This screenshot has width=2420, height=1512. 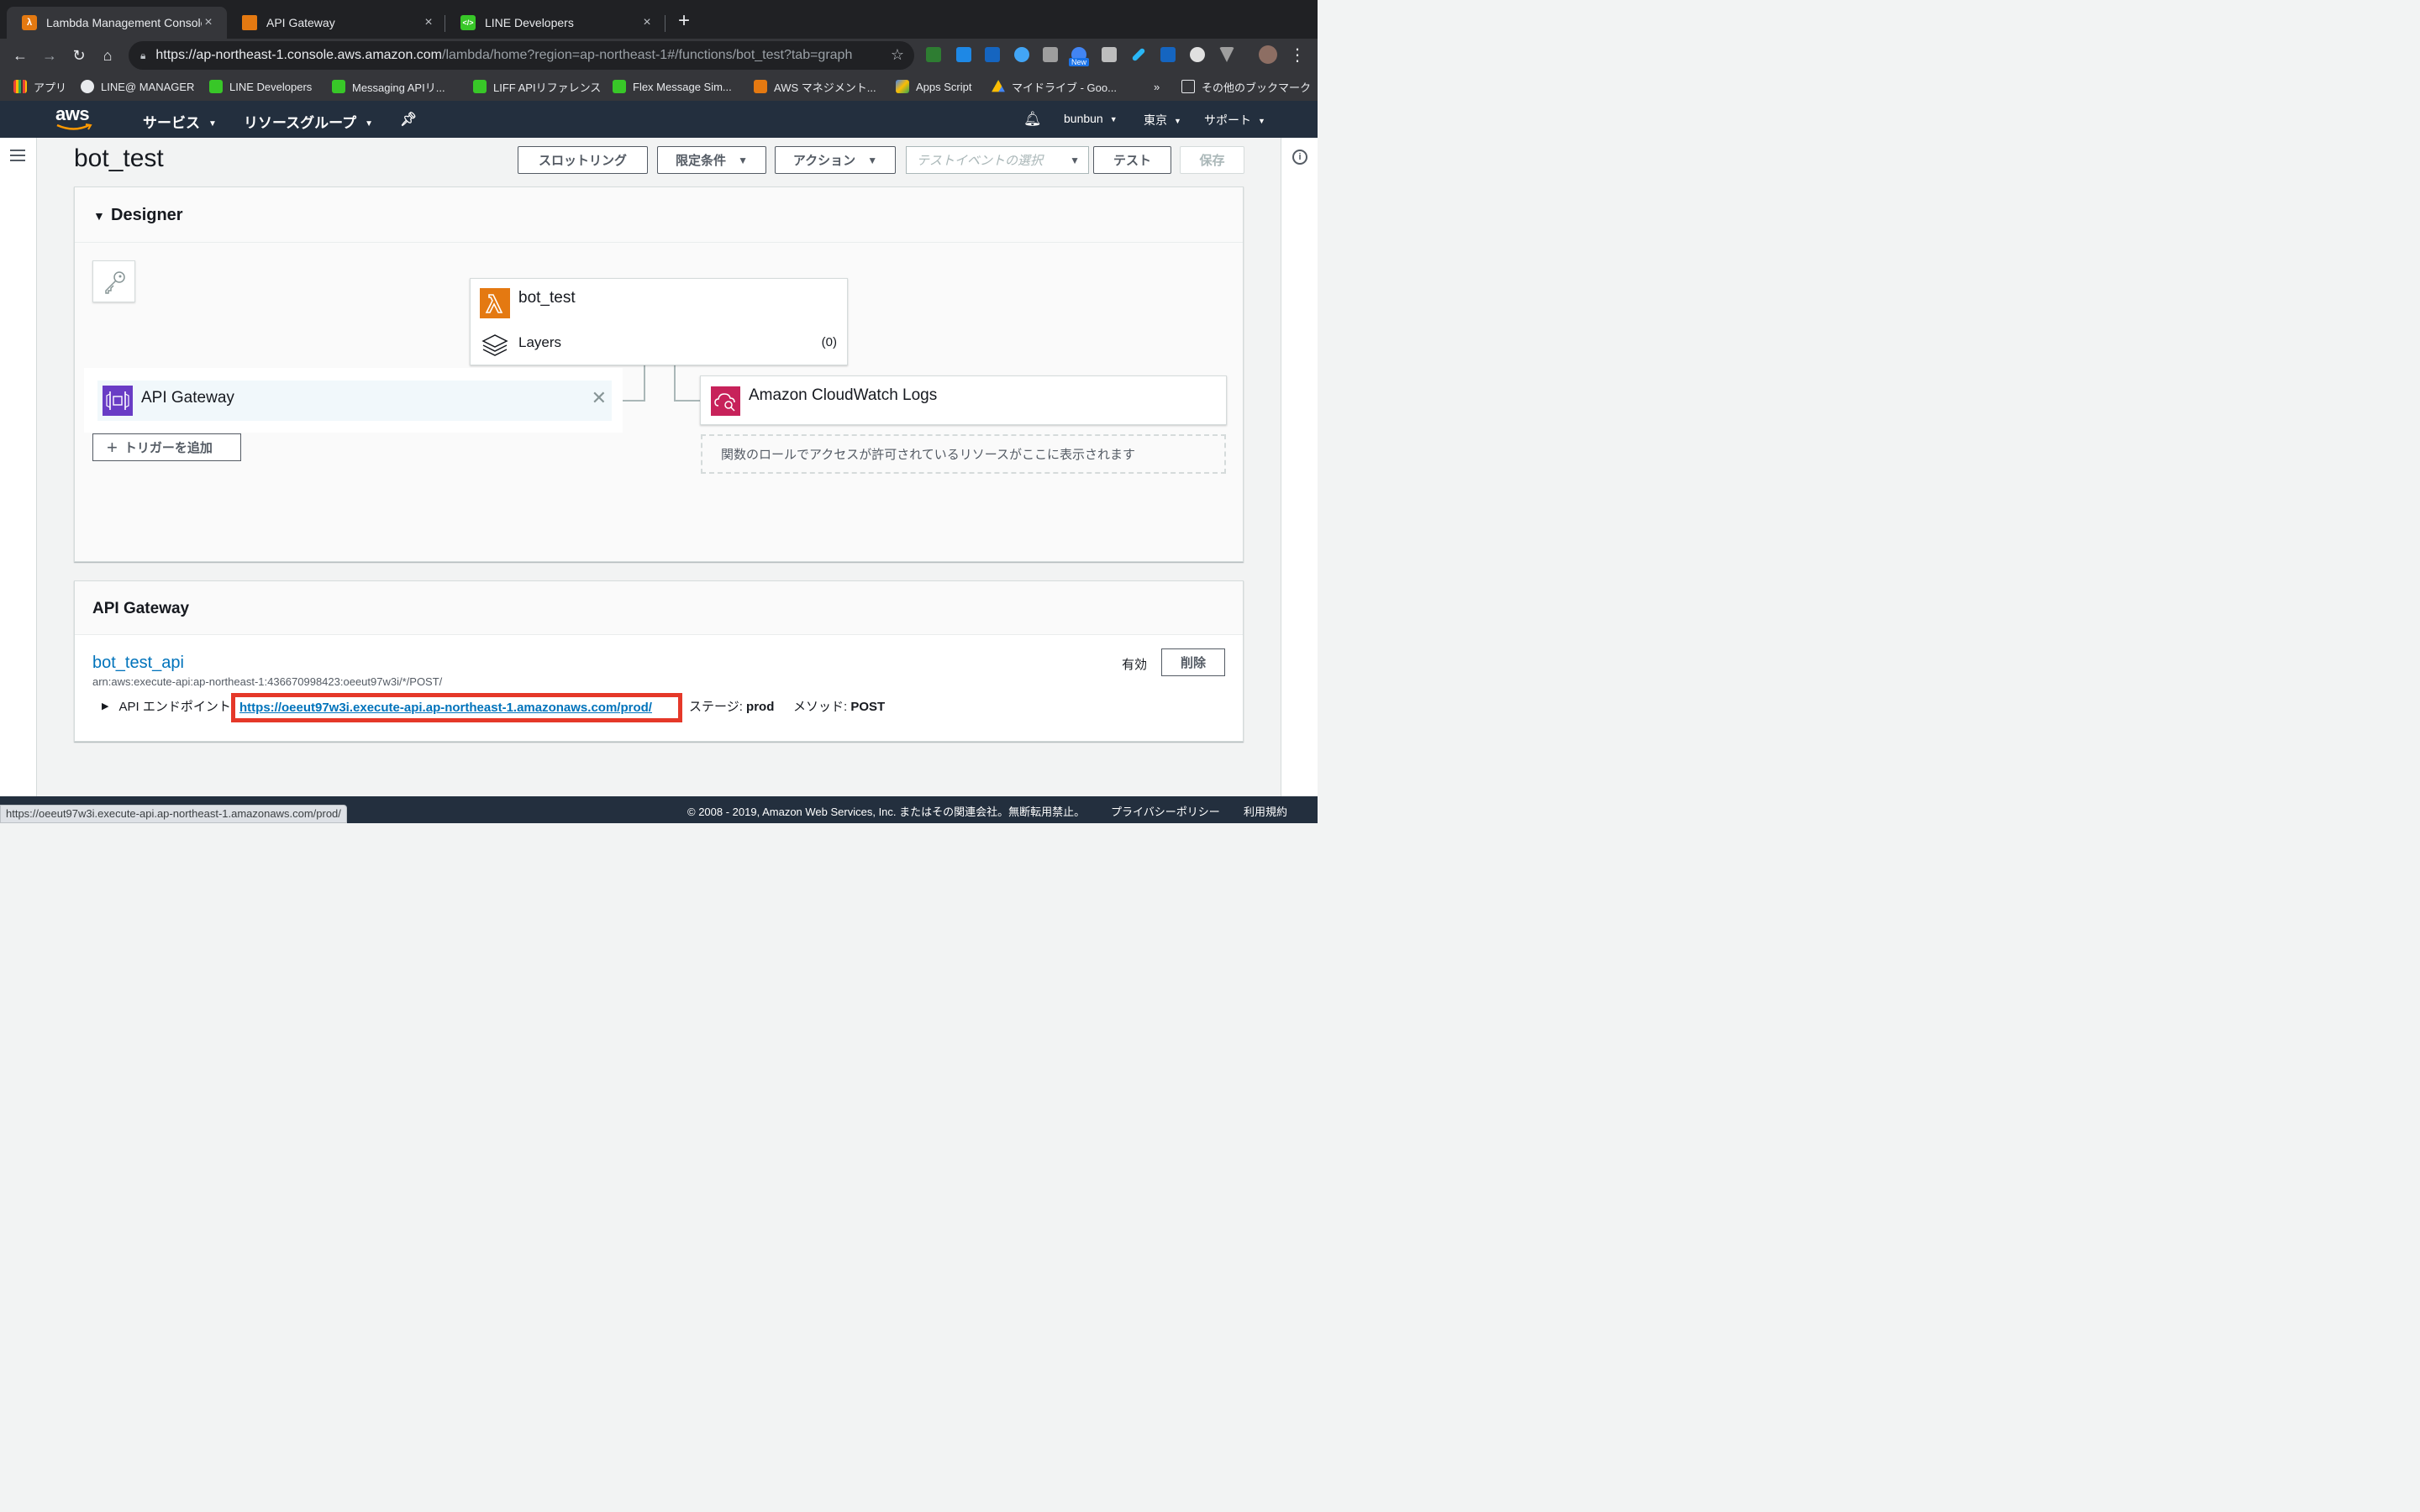 What do you see at coordinates (1032, 119) in the screenshot?
I see `bell-icon: 🔔︎` at bounding box center [1032, 119].